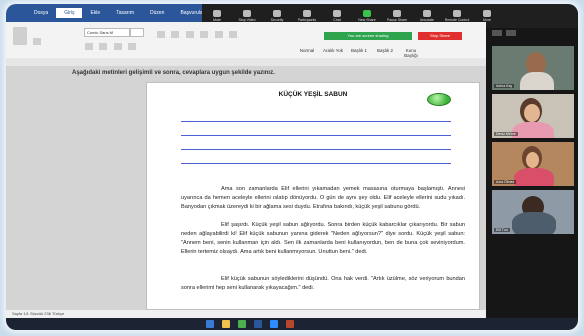  What do you see at coordinates (20, 36) in the screenshot?
I see `paste-icon` at bounding box center [20, 36].